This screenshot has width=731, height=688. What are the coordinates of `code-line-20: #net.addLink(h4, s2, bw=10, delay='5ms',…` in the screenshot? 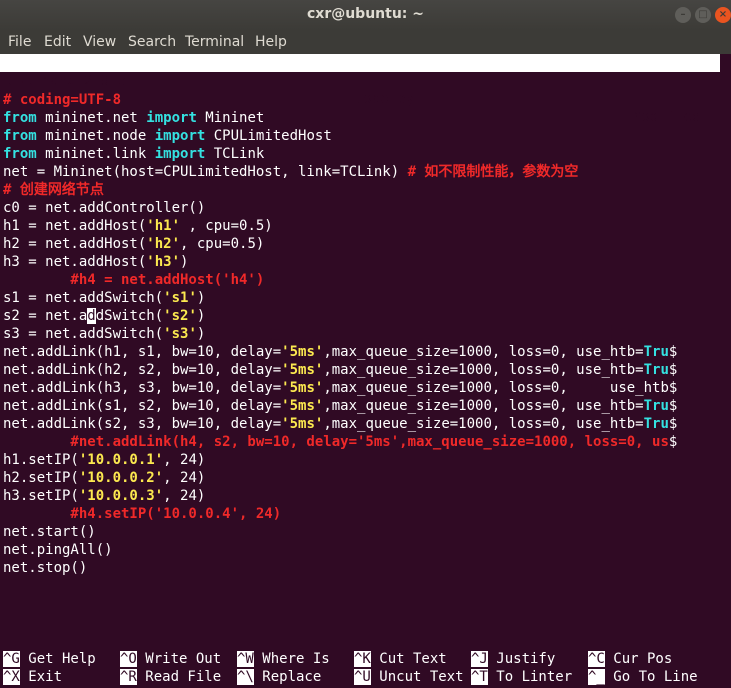 It's located at (340, 442).